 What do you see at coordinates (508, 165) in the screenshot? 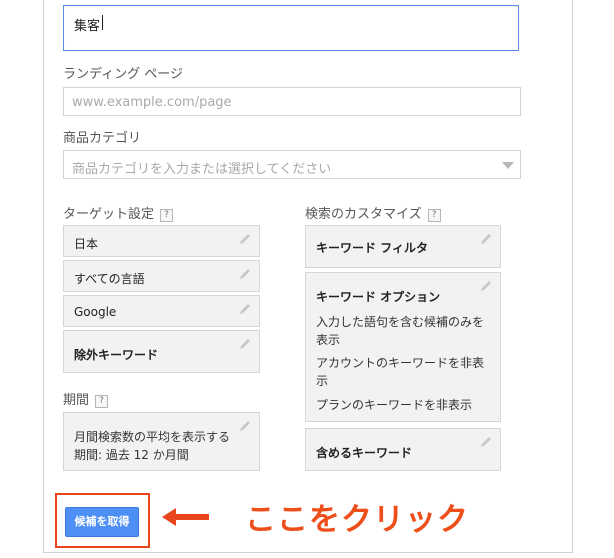
I see `chevron-down-icon` at bounding box center [508, 165].